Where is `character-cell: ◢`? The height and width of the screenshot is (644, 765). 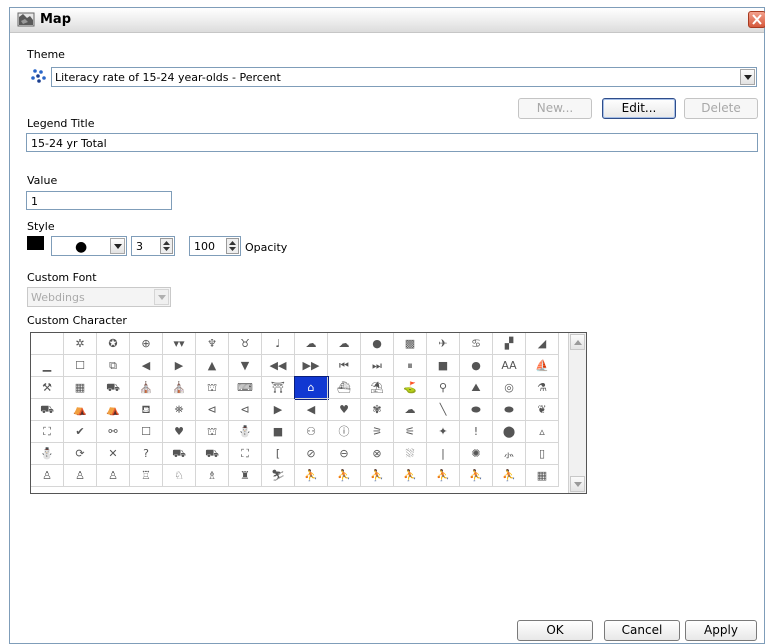 character-cell: ◢ is located at coordinates (542, 344).